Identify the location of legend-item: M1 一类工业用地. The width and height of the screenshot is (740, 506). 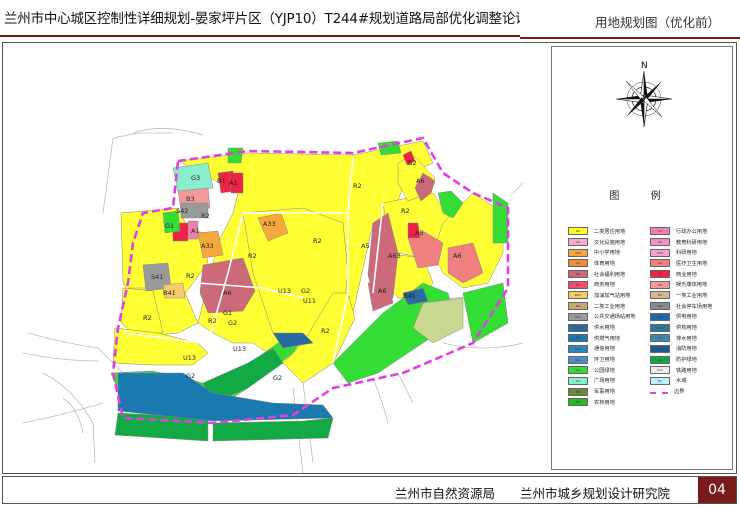
(691, 295).